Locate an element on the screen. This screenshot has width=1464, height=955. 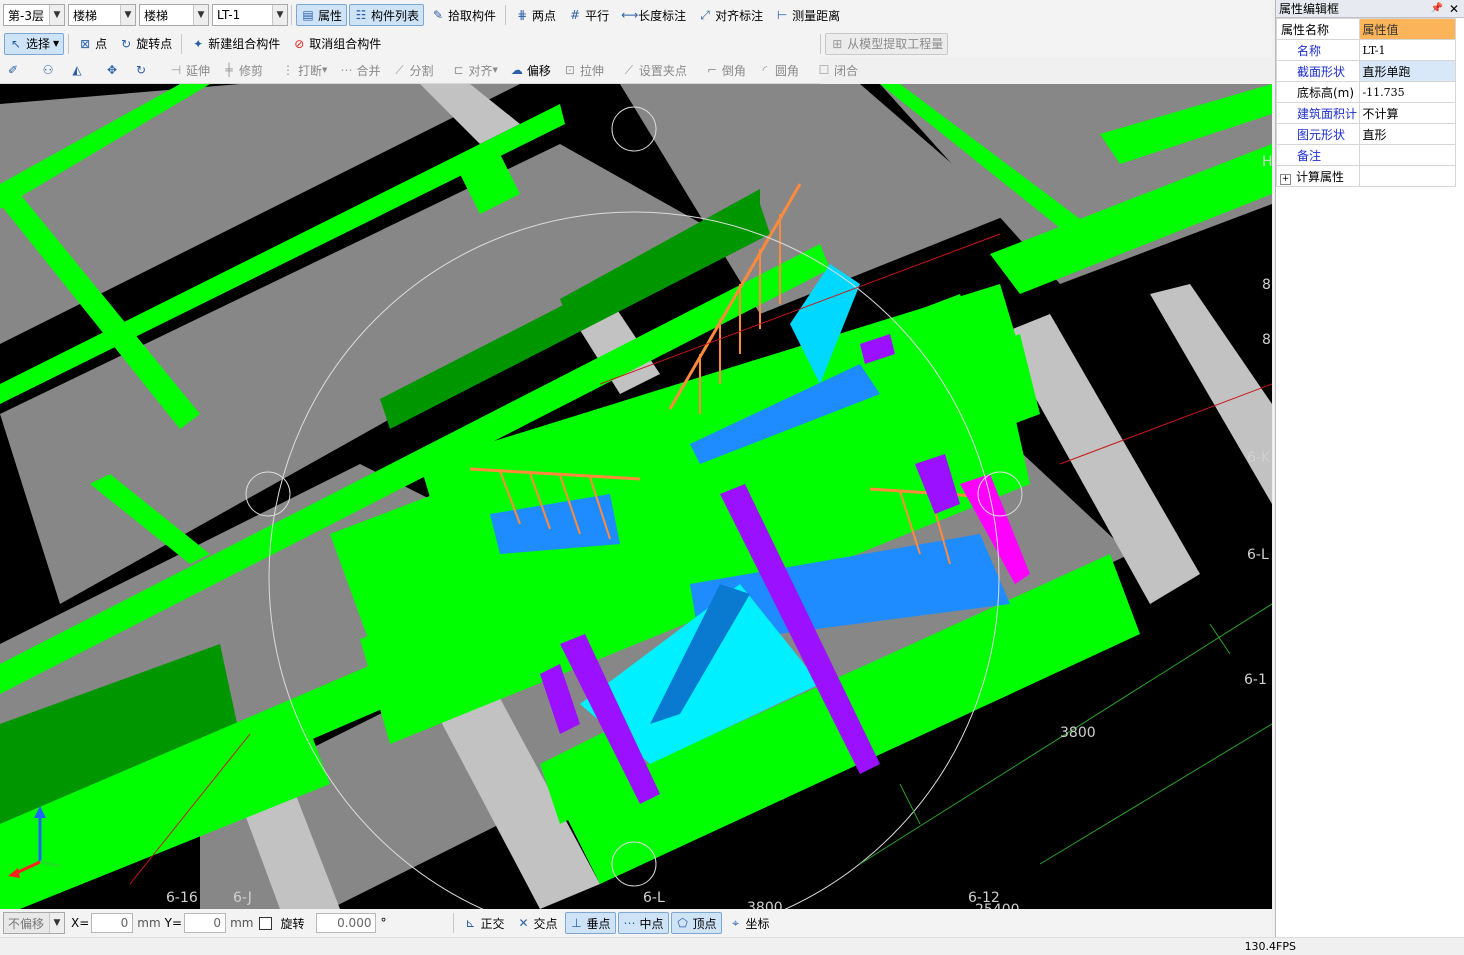
length-dimension-button: ⟷ 长度标注 is located at coordinates (653, 15).